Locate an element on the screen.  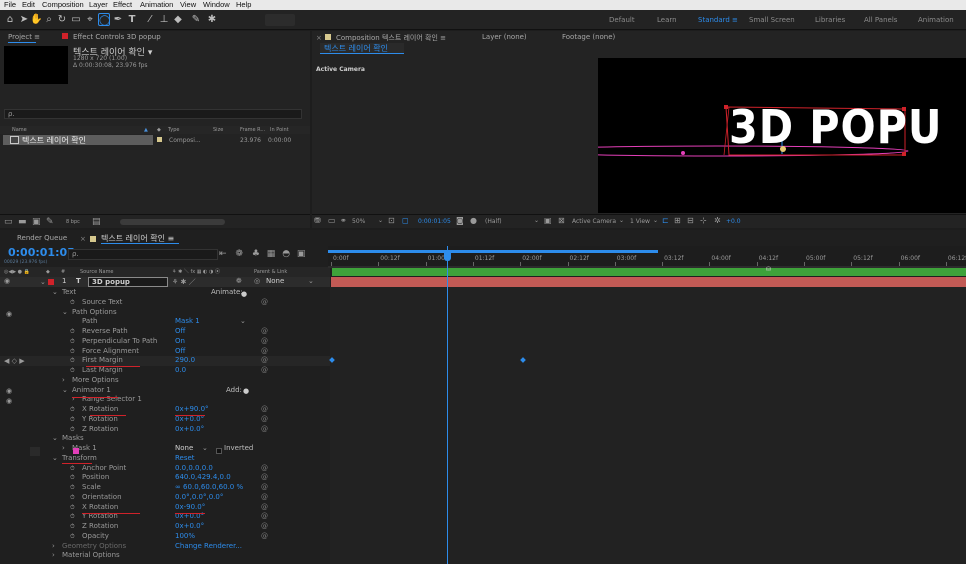
range-visibility-icon: ◉ is located at coordinates (9, 401).